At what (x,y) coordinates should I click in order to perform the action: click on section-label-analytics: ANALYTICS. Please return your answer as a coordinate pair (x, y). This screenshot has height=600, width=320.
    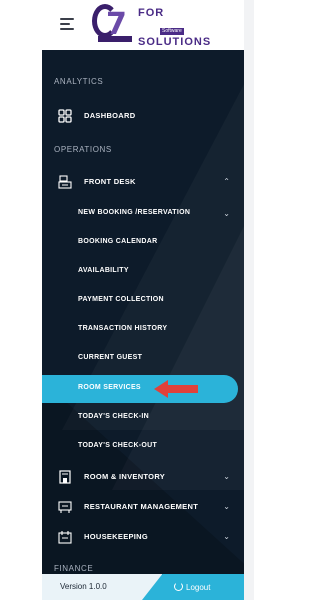
    Looking at the image, I should click on (79, 81).